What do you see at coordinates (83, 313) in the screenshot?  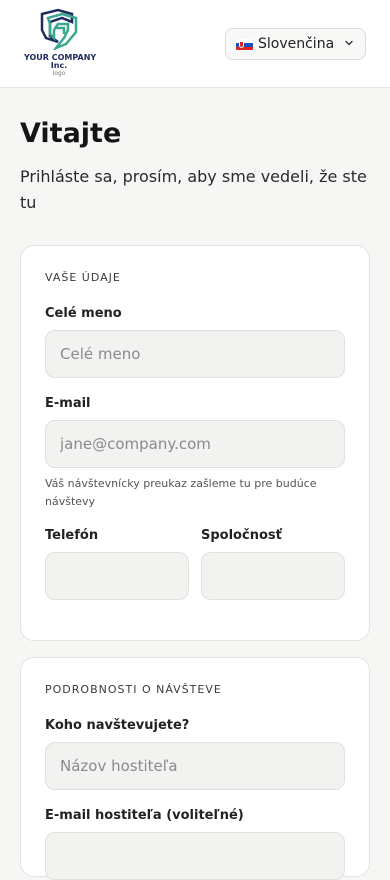 I see `full-name-label: Celé meno` at bounding box center [83, 313].